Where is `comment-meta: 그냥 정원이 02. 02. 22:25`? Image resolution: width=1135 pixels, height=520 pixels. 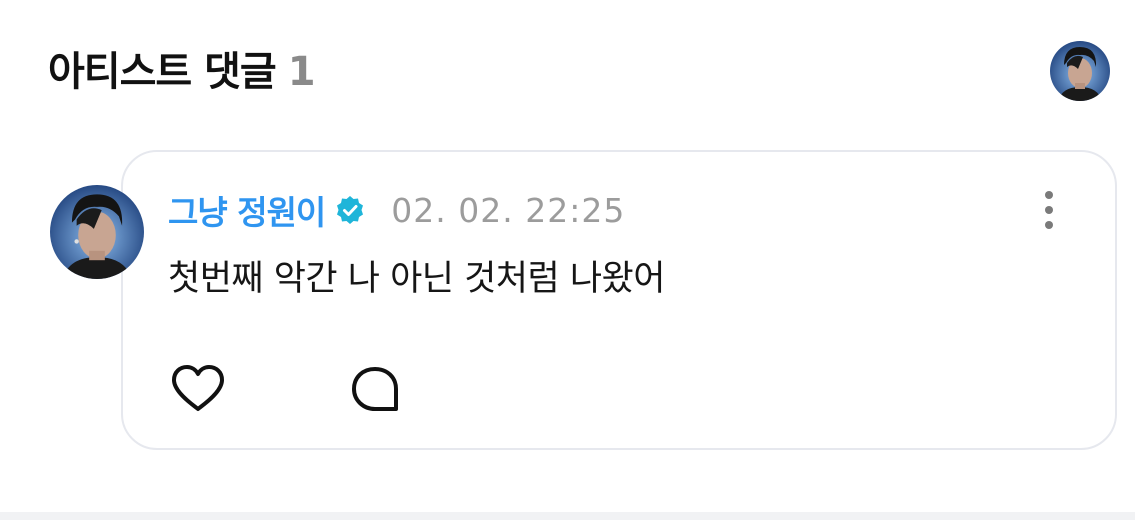 comment-meta: 그냥 정원이 02. 02. 22:25 is located at coordinates (396, 210).